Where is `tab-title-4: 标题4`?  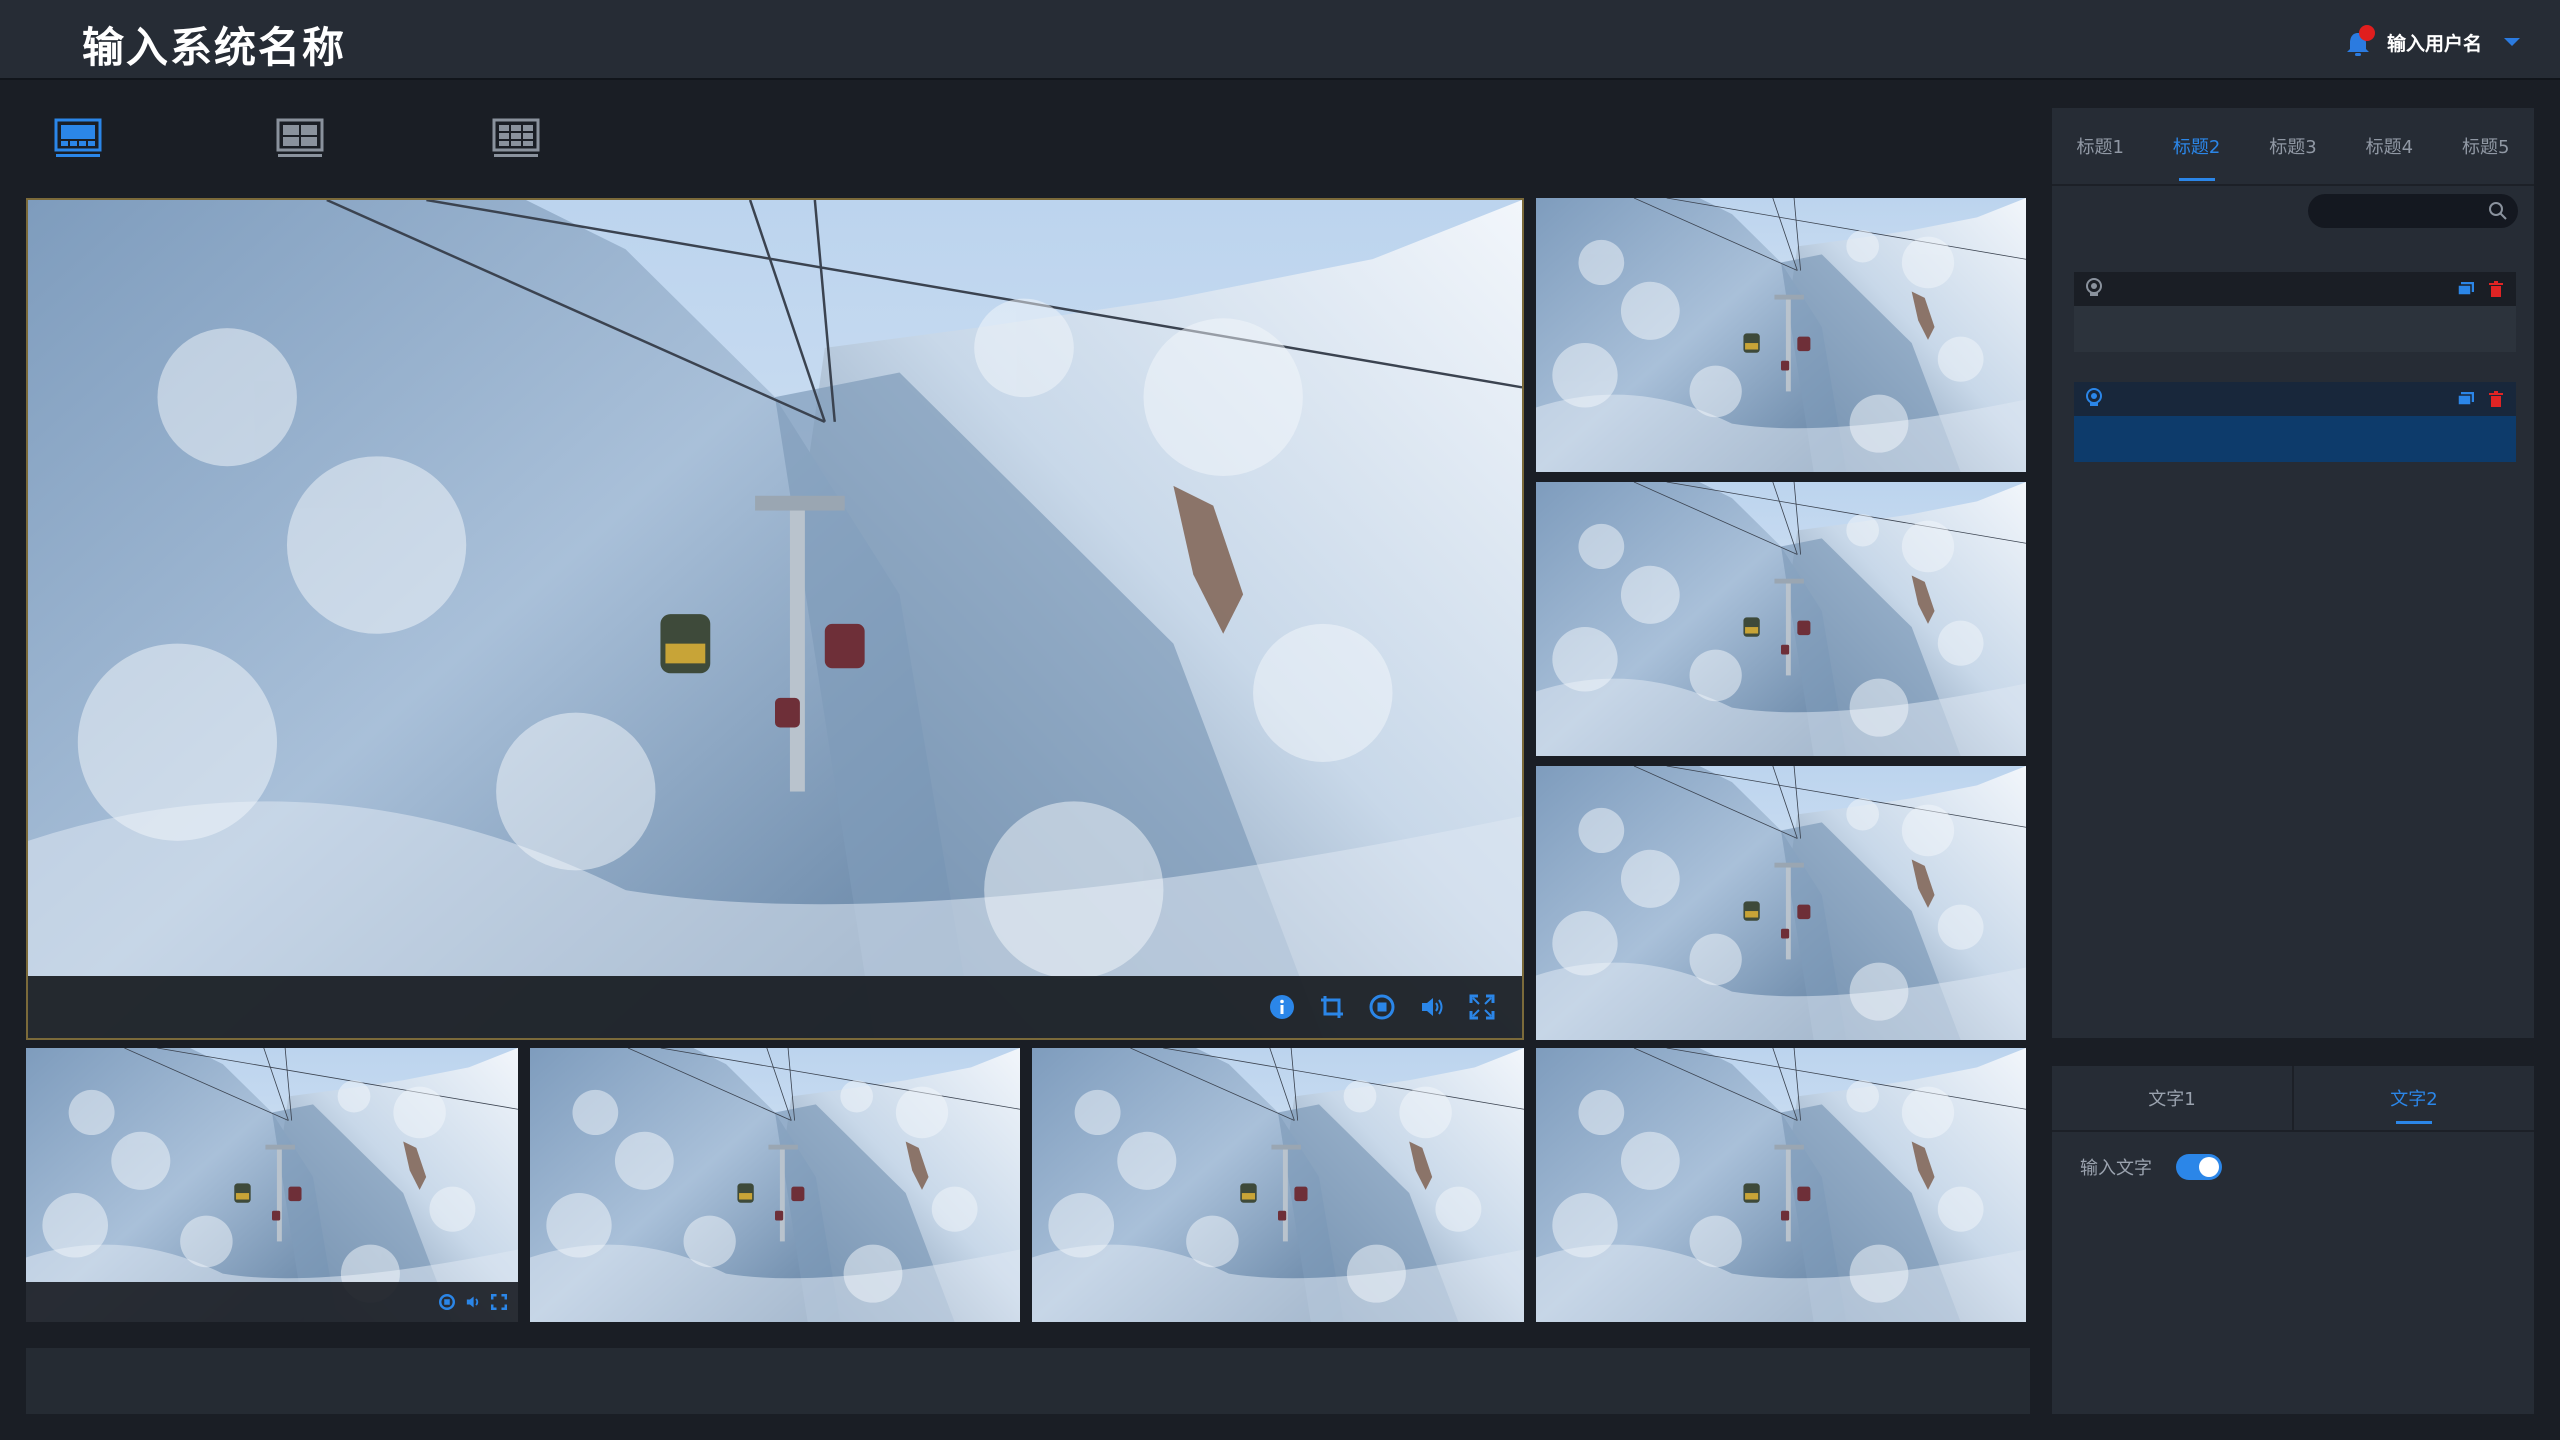 tab-title-4: 标题4 is located at coordinates (2389, 146).